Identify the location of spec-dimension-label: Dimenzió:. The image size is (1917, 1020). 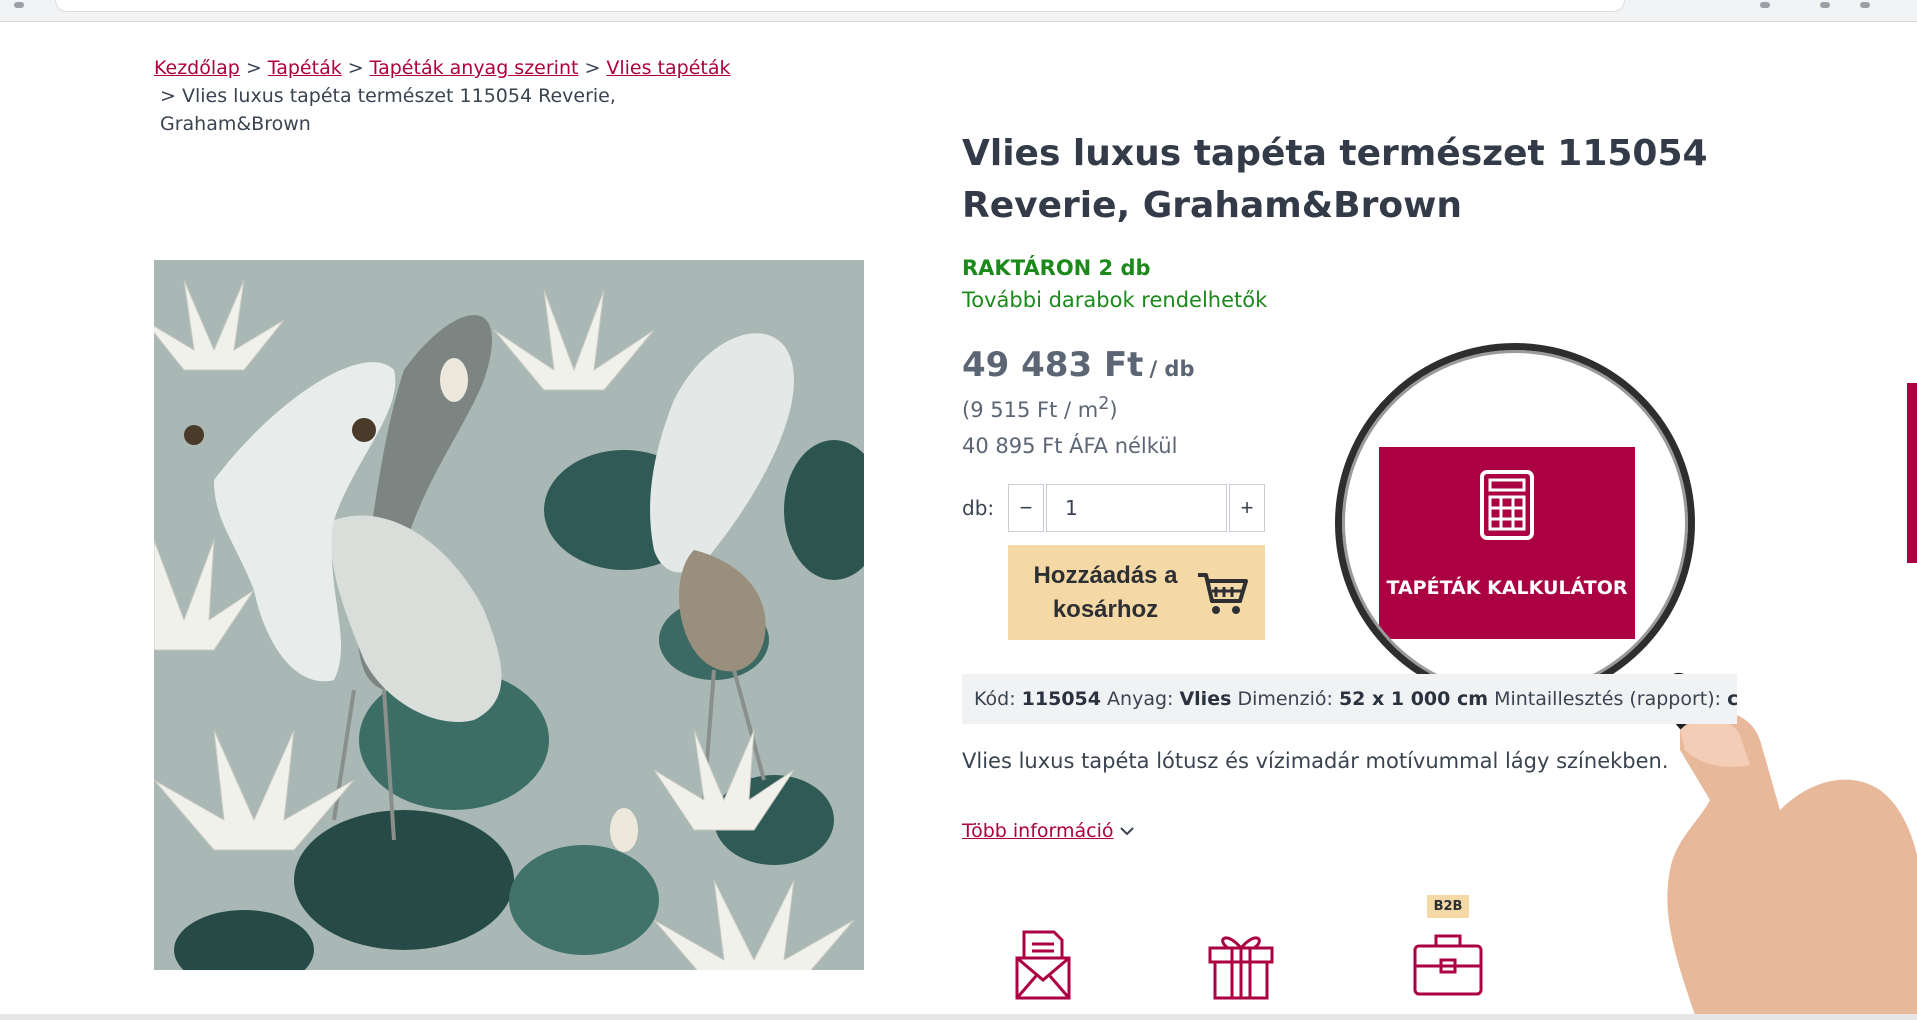
(1285, 699).